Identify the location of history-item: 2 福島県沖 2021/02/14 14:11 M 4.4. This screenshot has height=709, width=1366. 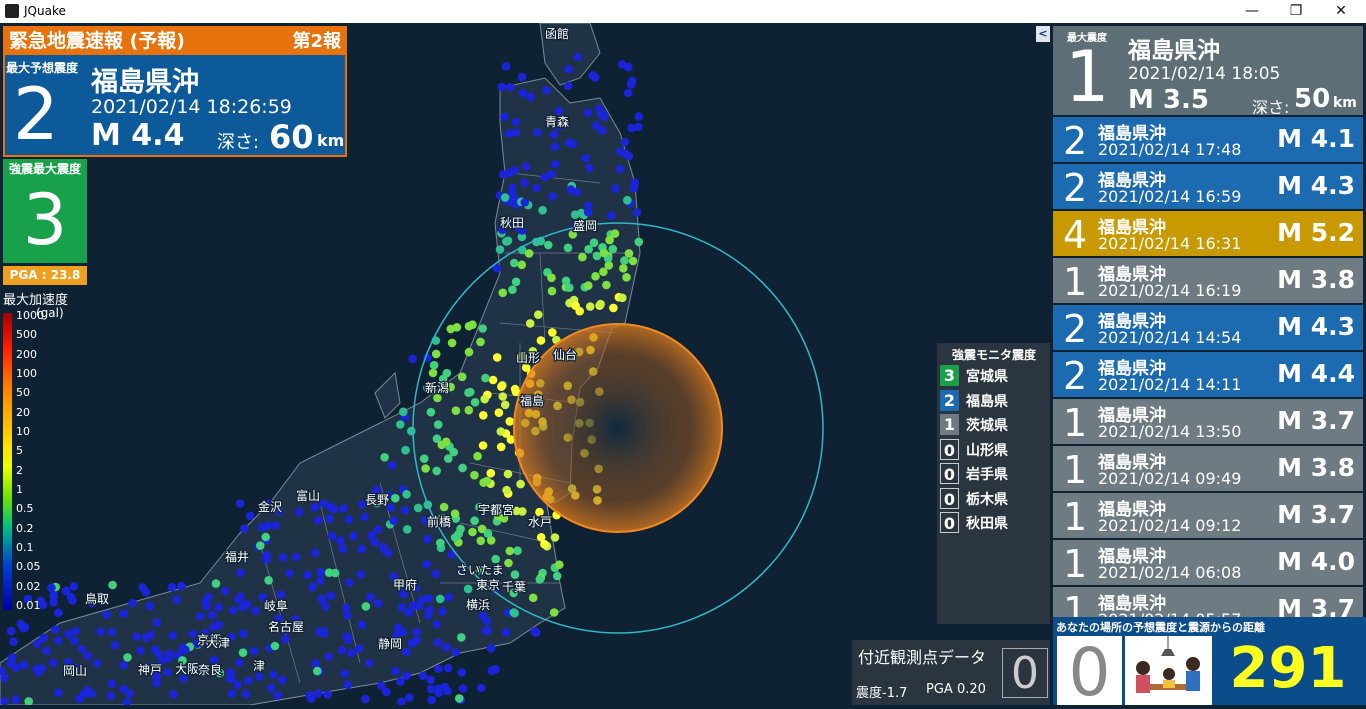
(1208, 375).